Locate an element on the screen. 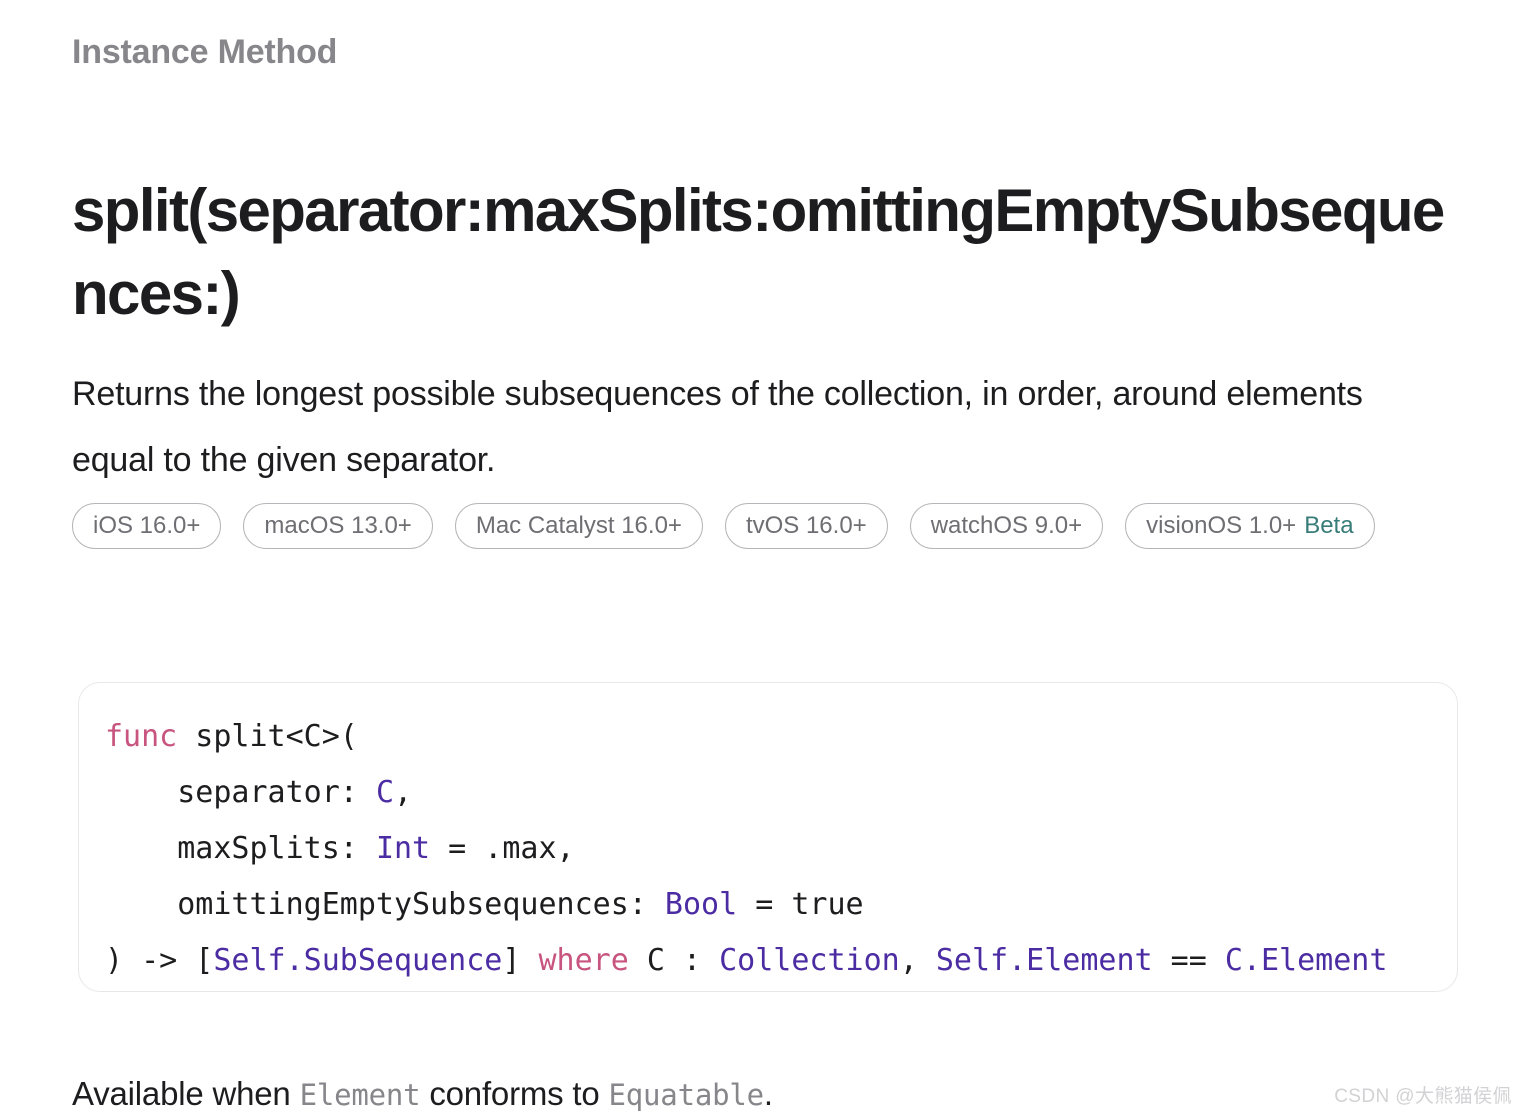 The width and height of the screenshot is (1538, 1118). availability-badge-label: visionOS 1.0+ is located at coordinates (1221, 525).